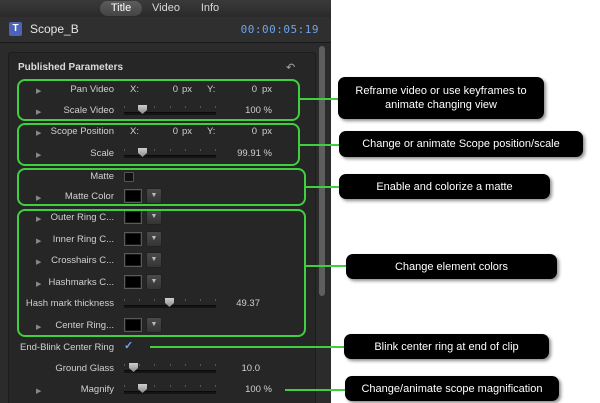 This screenshot has width=600, height=403. Describe the element at coordinates (15, 29) in the screenshot. I see `title-clip-icon: T` at that location.